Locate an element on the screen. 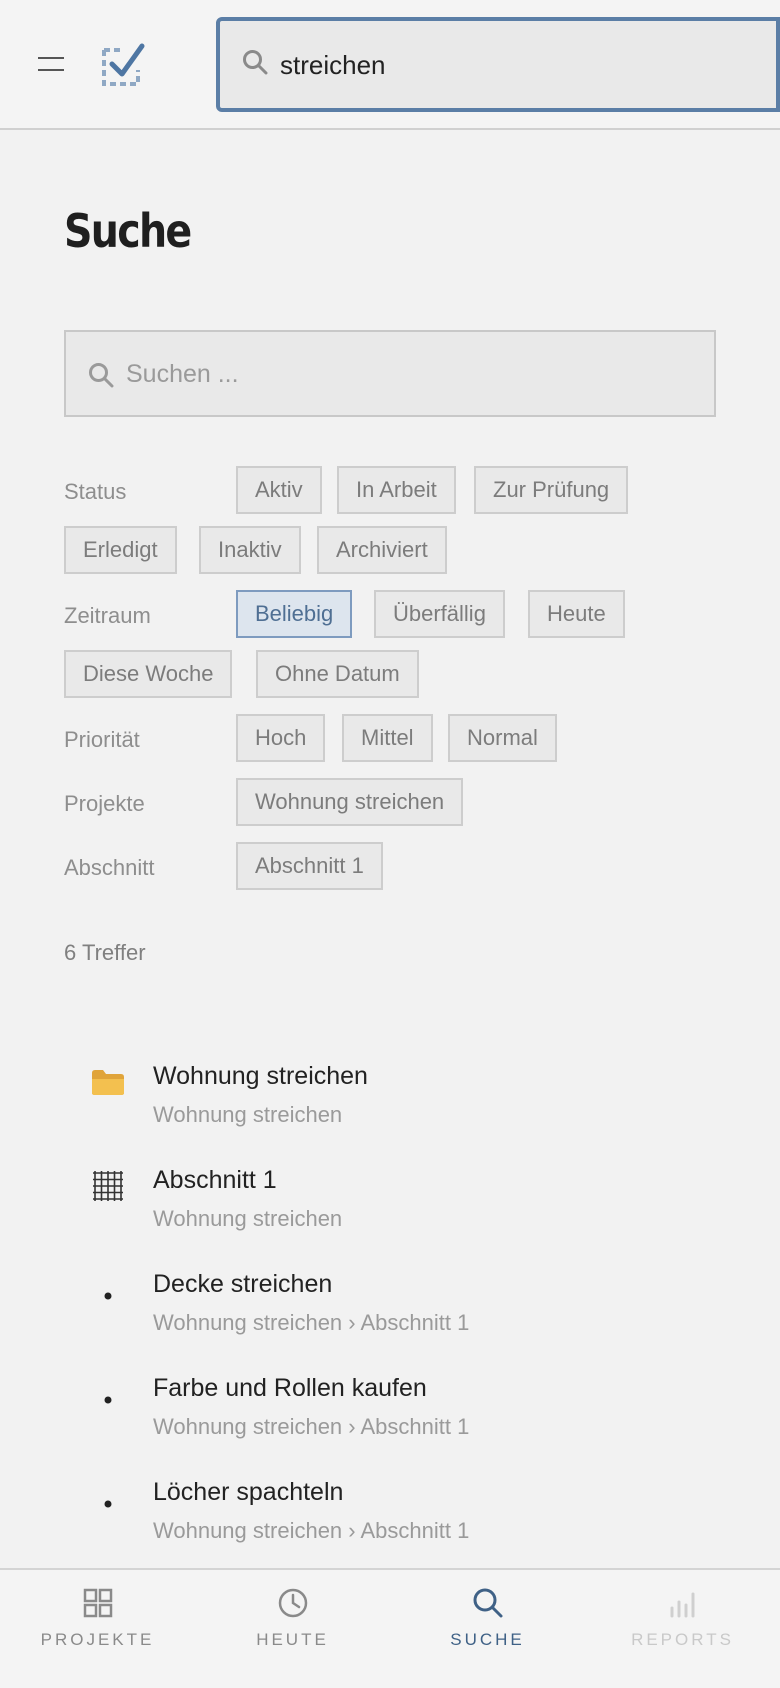 This screenshot has height=1688, width=780. app-logo-icon is located at coordinates (124, 64).